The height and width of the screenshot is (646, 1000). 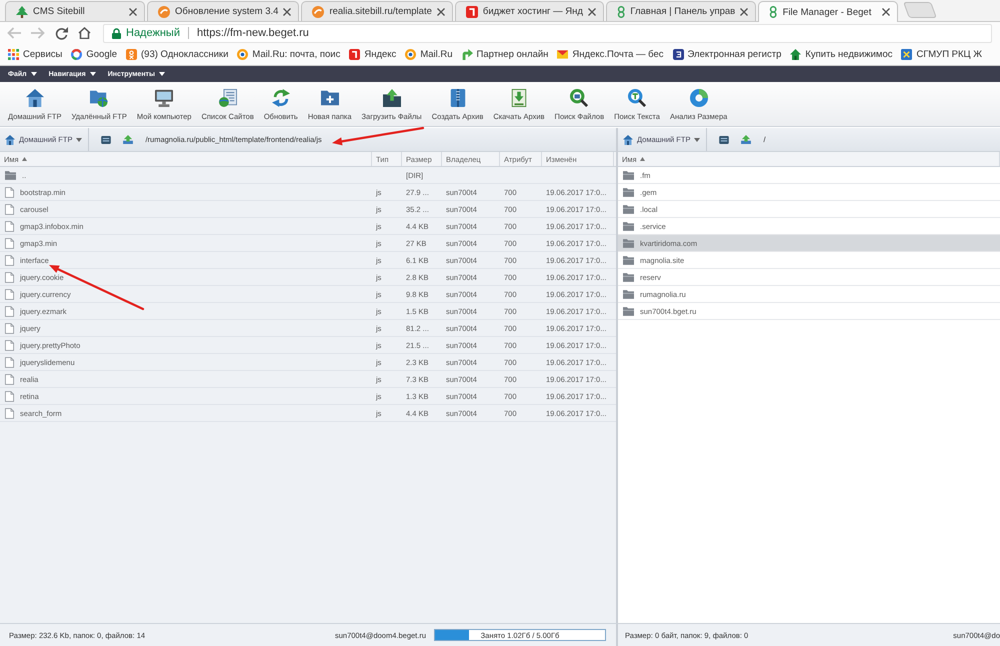 I want to click on tile-logo-icon, so click(x=678, y=54).